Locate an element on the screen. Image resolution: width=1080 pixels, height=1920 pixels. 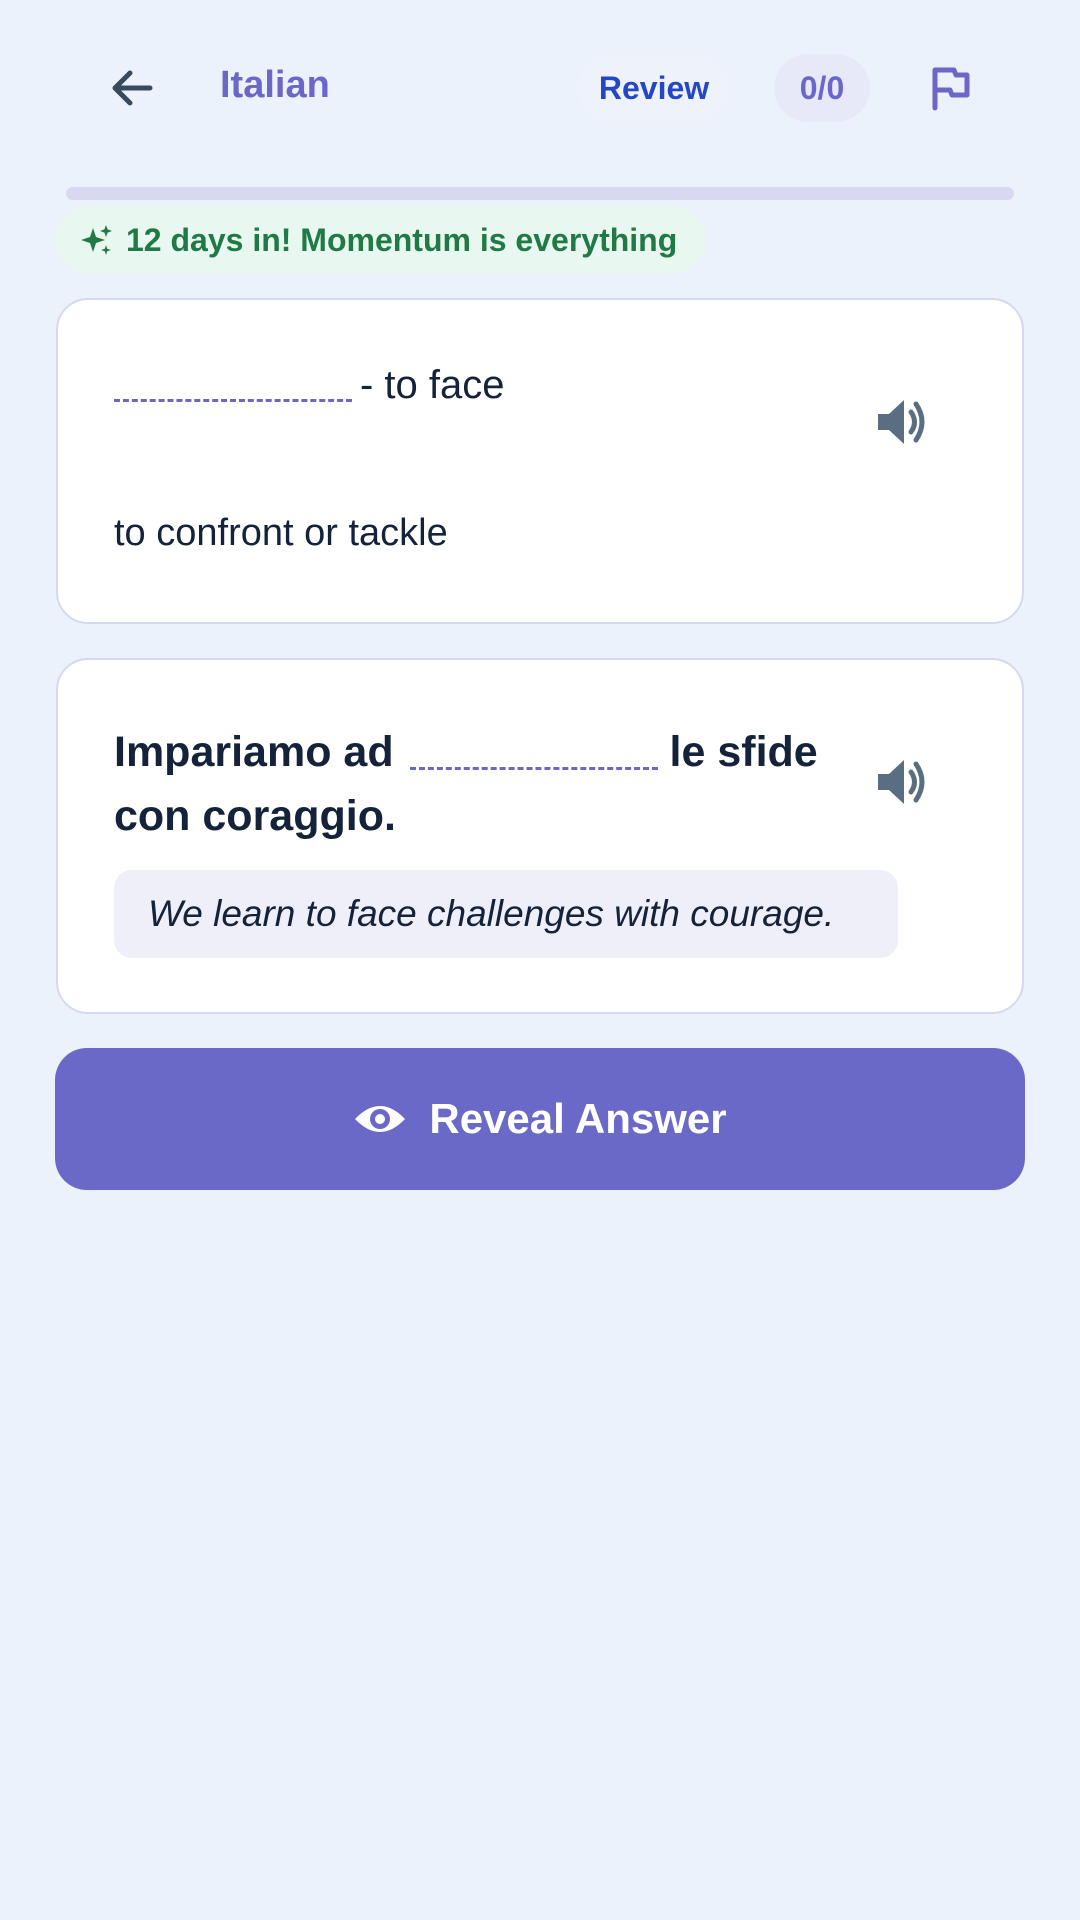
arrow-left-icon is located at coordinates (132, 88).